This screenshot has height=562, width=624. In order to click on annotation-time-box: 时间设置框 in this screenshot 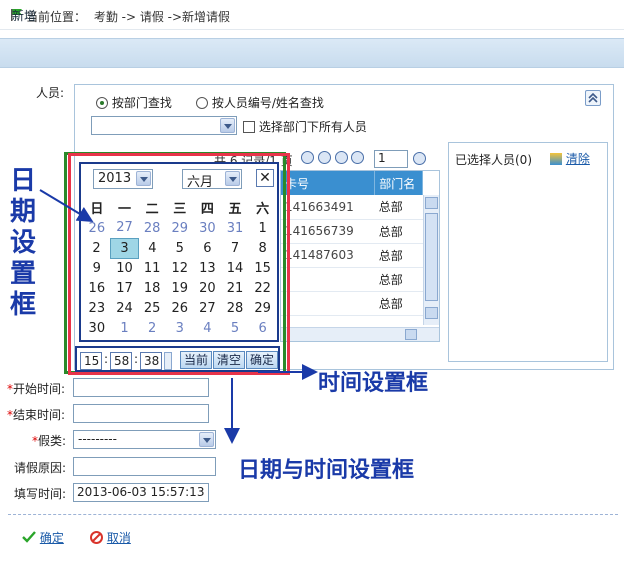, I will do `click(373, 383)`.